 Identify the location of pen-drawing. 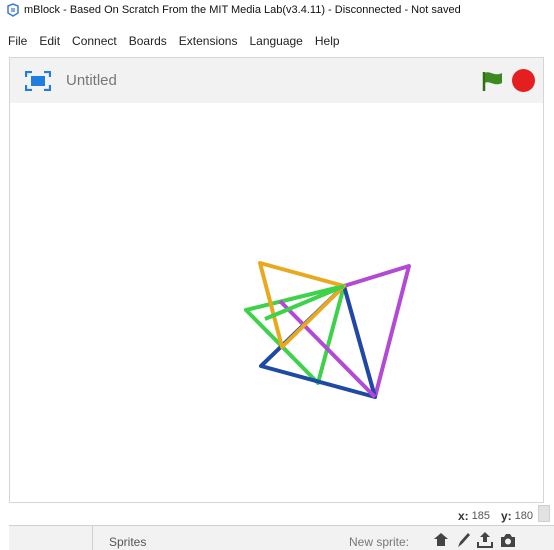
(327, 330).